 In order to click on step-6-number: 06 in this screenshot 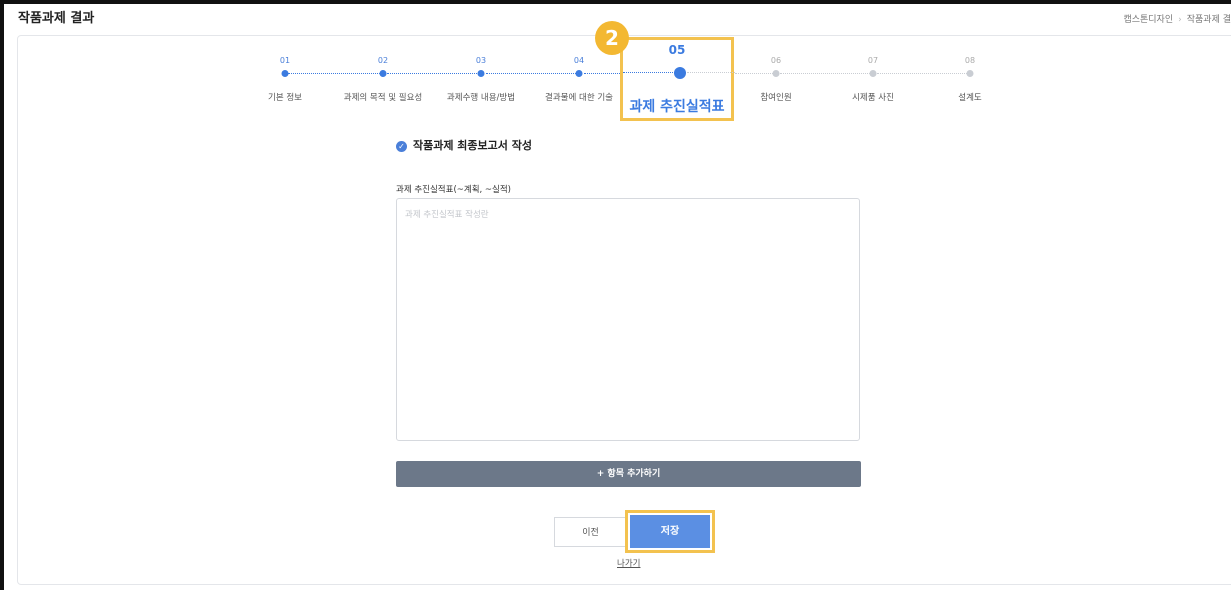, I will do `click(776, 60)`.